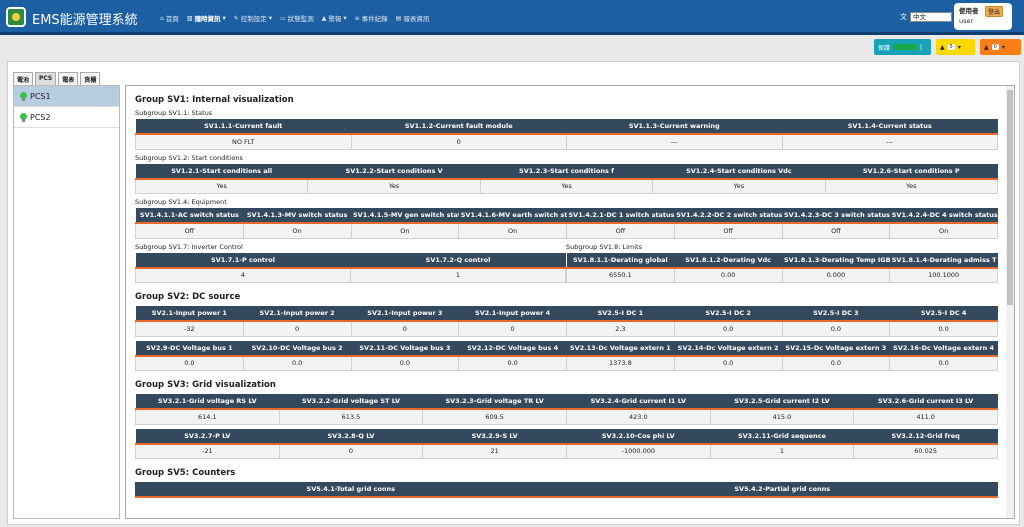 The height and width of the screenshot is (527, 1024). What do you see at coordinates (836, 314) in the screenshot?
I see `column-header: SV2.5-I DC 3` at bounding box center [836, 314].